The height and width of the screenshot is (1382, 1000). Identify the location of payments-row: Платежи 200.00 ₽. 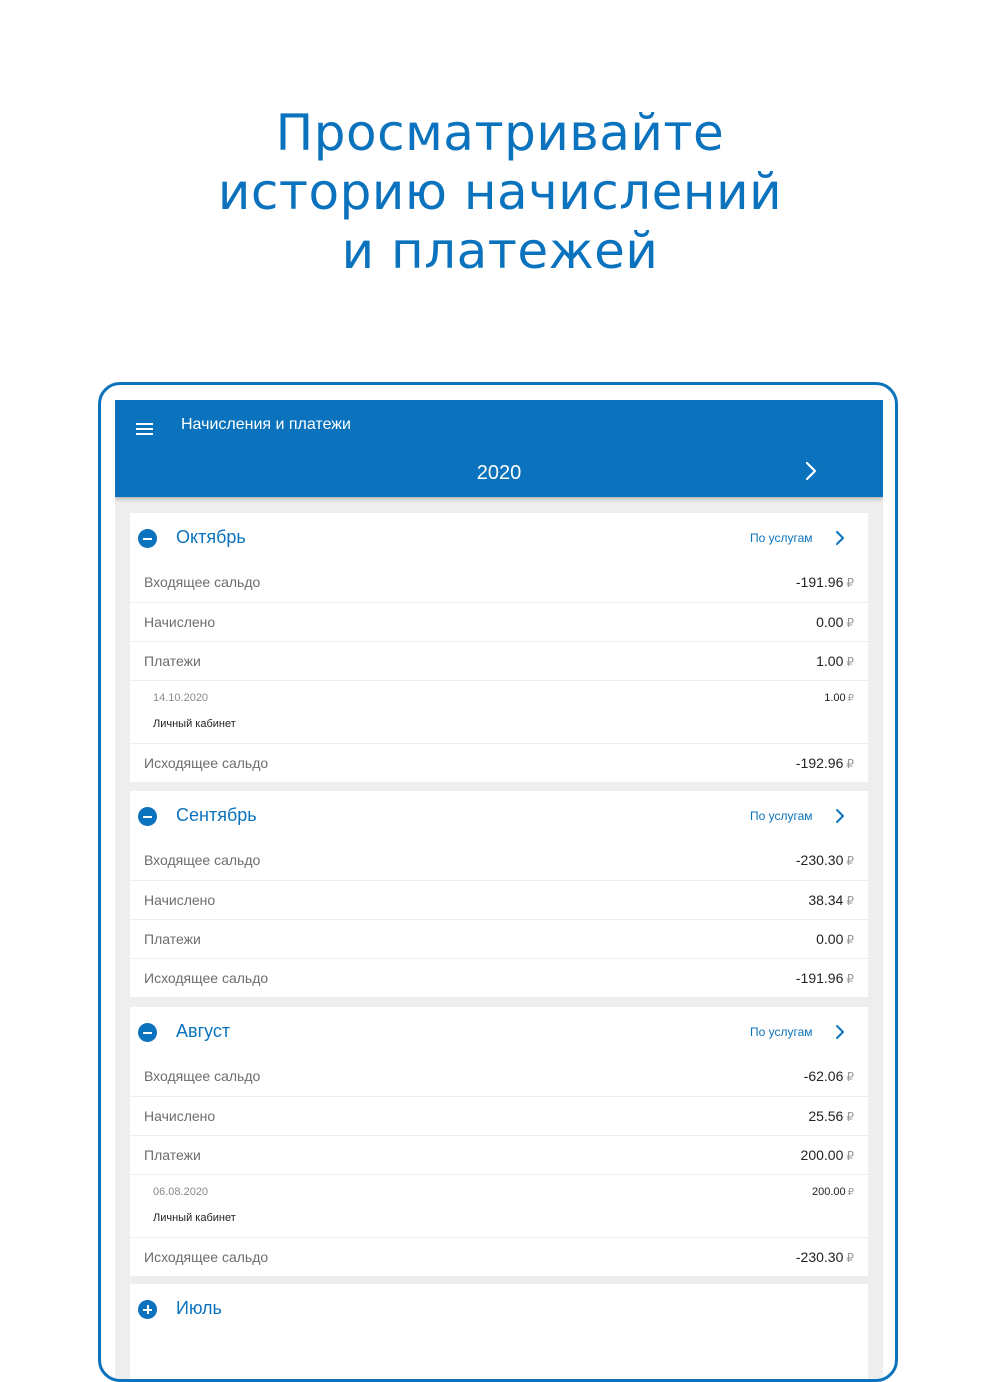
(499, 1154).